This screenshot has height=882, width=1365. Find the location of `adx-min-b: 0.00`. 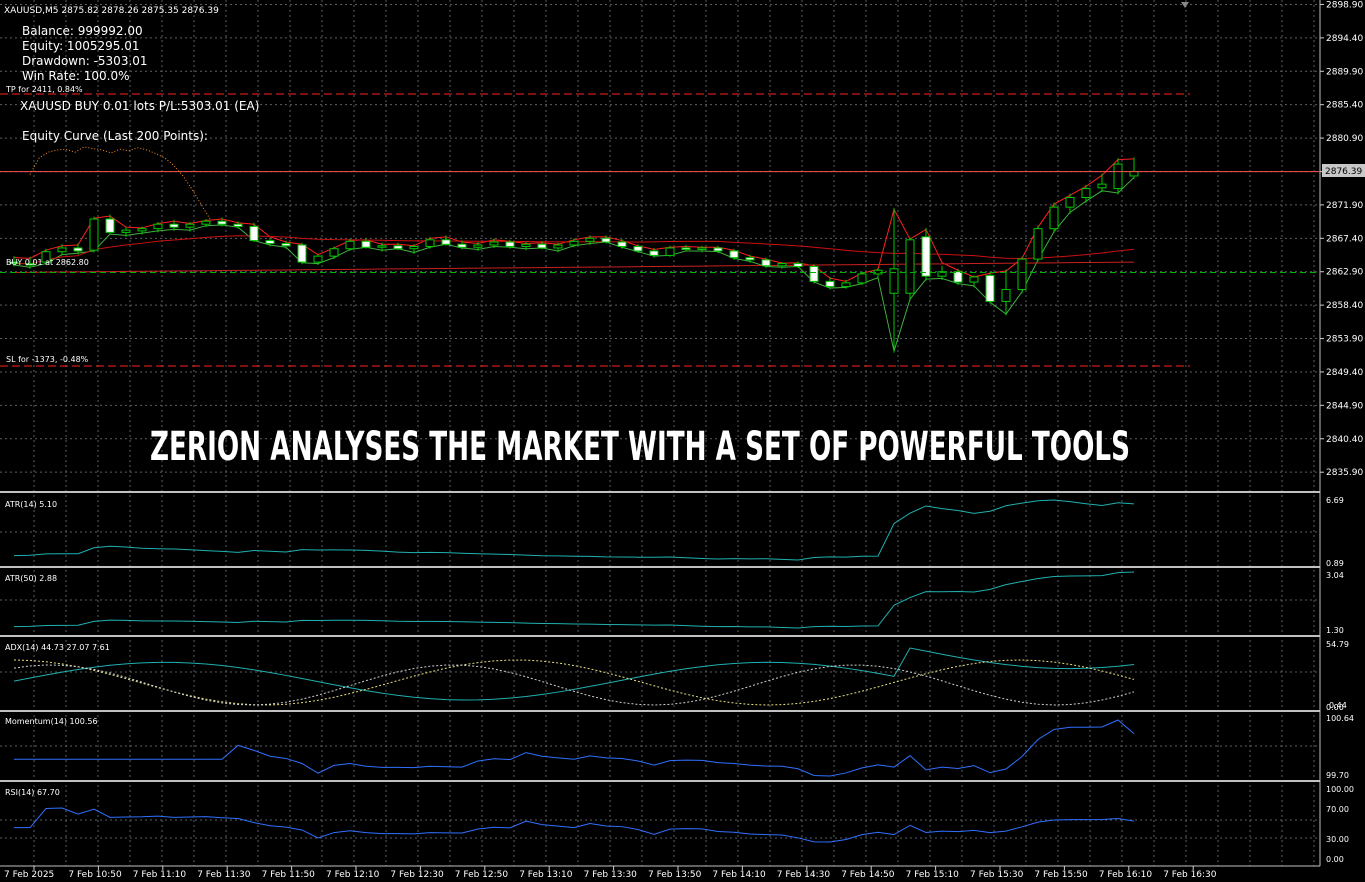

adx-min-b: 0.00 is located at coordinates (1335, 707).